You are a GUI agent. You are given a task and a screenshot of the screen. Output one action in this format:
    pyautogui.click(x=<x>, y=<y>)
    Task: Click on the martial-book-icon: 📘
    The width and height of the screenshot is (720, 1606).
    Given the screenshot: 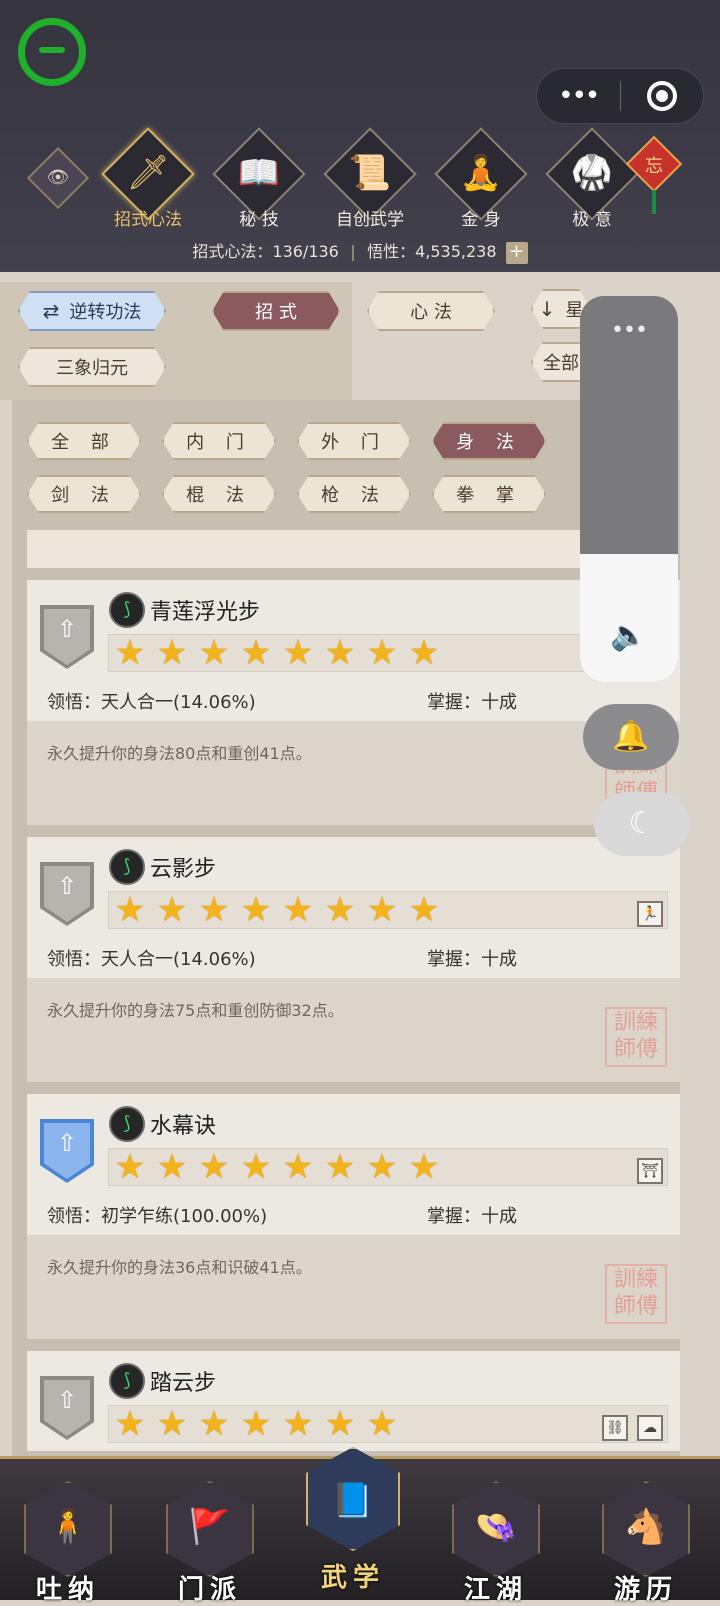 What is the action you would take?
    pyautogui.click(x=353, y=1501)
    